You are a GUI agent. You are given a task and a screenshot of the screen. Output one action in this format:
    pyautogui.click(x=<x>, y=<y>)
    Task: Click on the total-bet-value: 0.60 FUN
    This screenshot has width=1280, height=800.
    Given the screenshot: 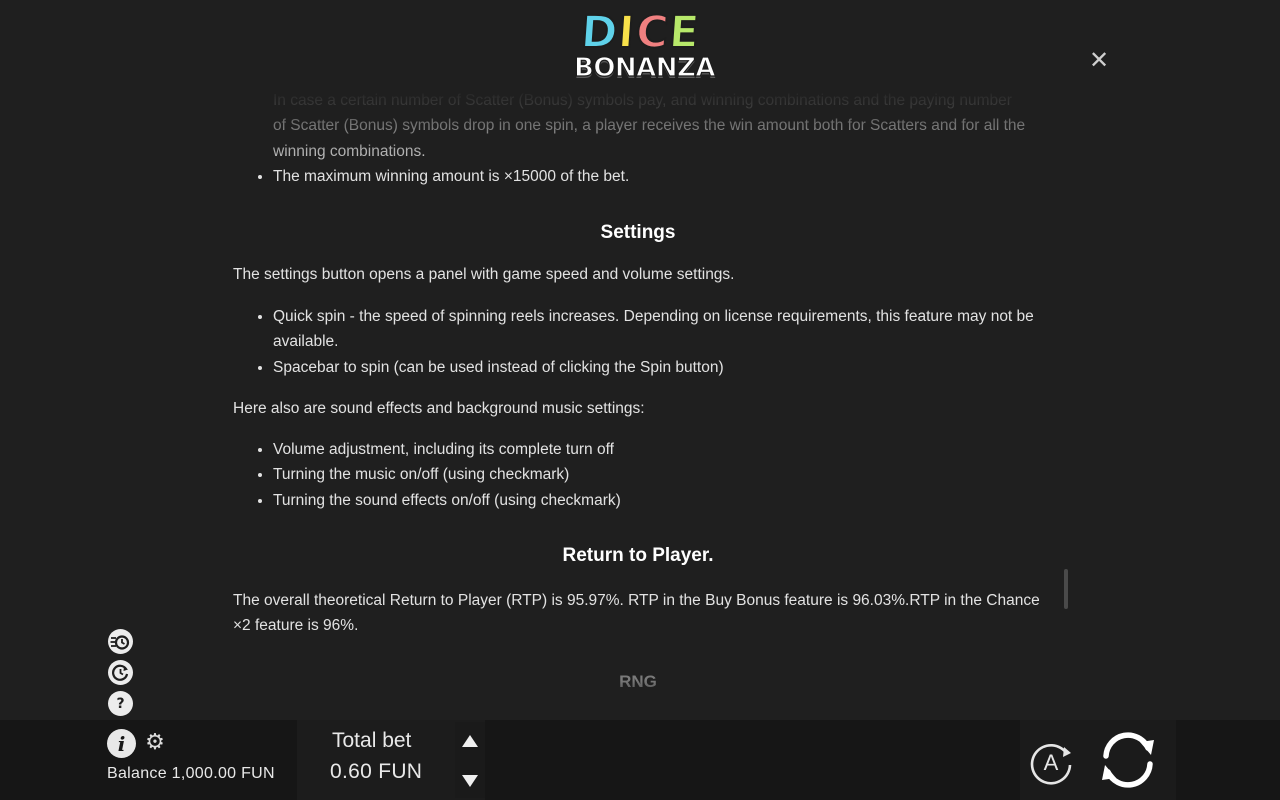 What is the action you would take?
    pyautogui.click(x=376, y=771)
    